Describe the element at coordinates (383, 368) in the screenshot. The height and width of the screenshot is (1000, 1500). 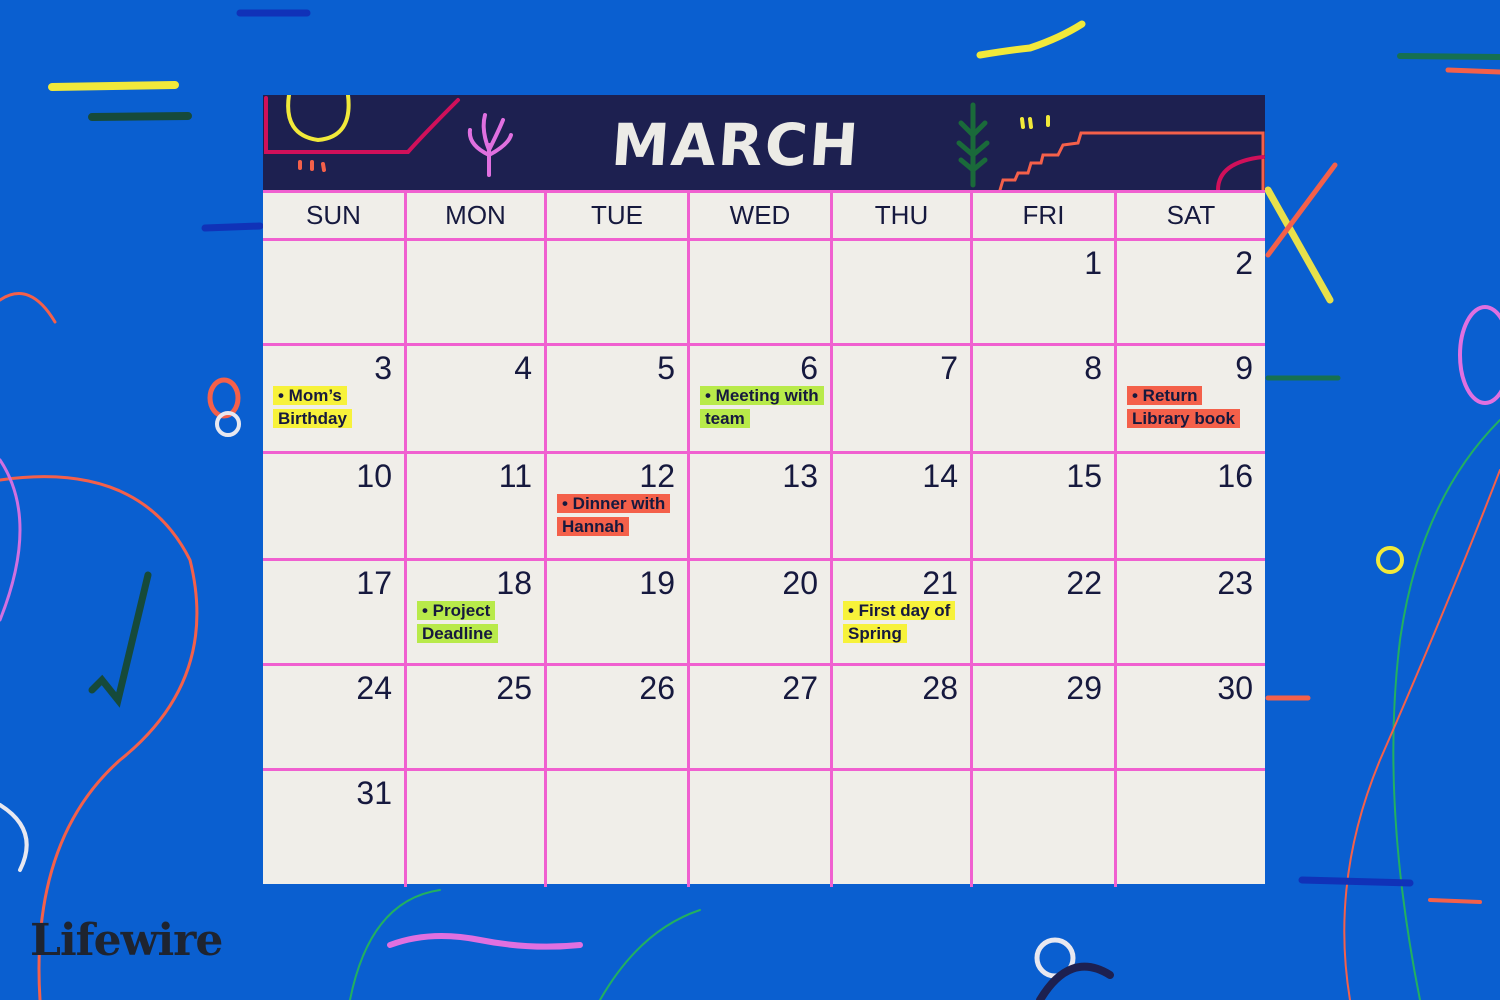
I see `day-number: 3` at that location.